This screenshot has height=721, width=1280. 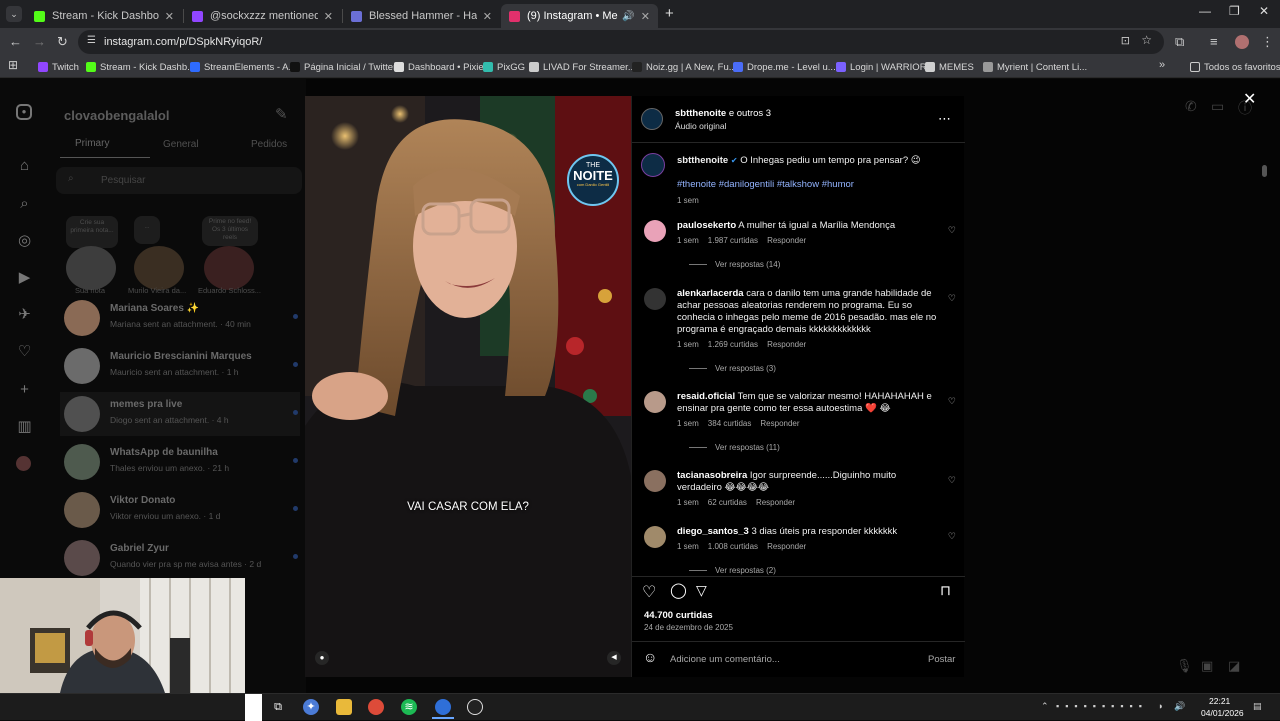 I want to click on reading-list-icon: ≡, so click(x=1214, y=42).